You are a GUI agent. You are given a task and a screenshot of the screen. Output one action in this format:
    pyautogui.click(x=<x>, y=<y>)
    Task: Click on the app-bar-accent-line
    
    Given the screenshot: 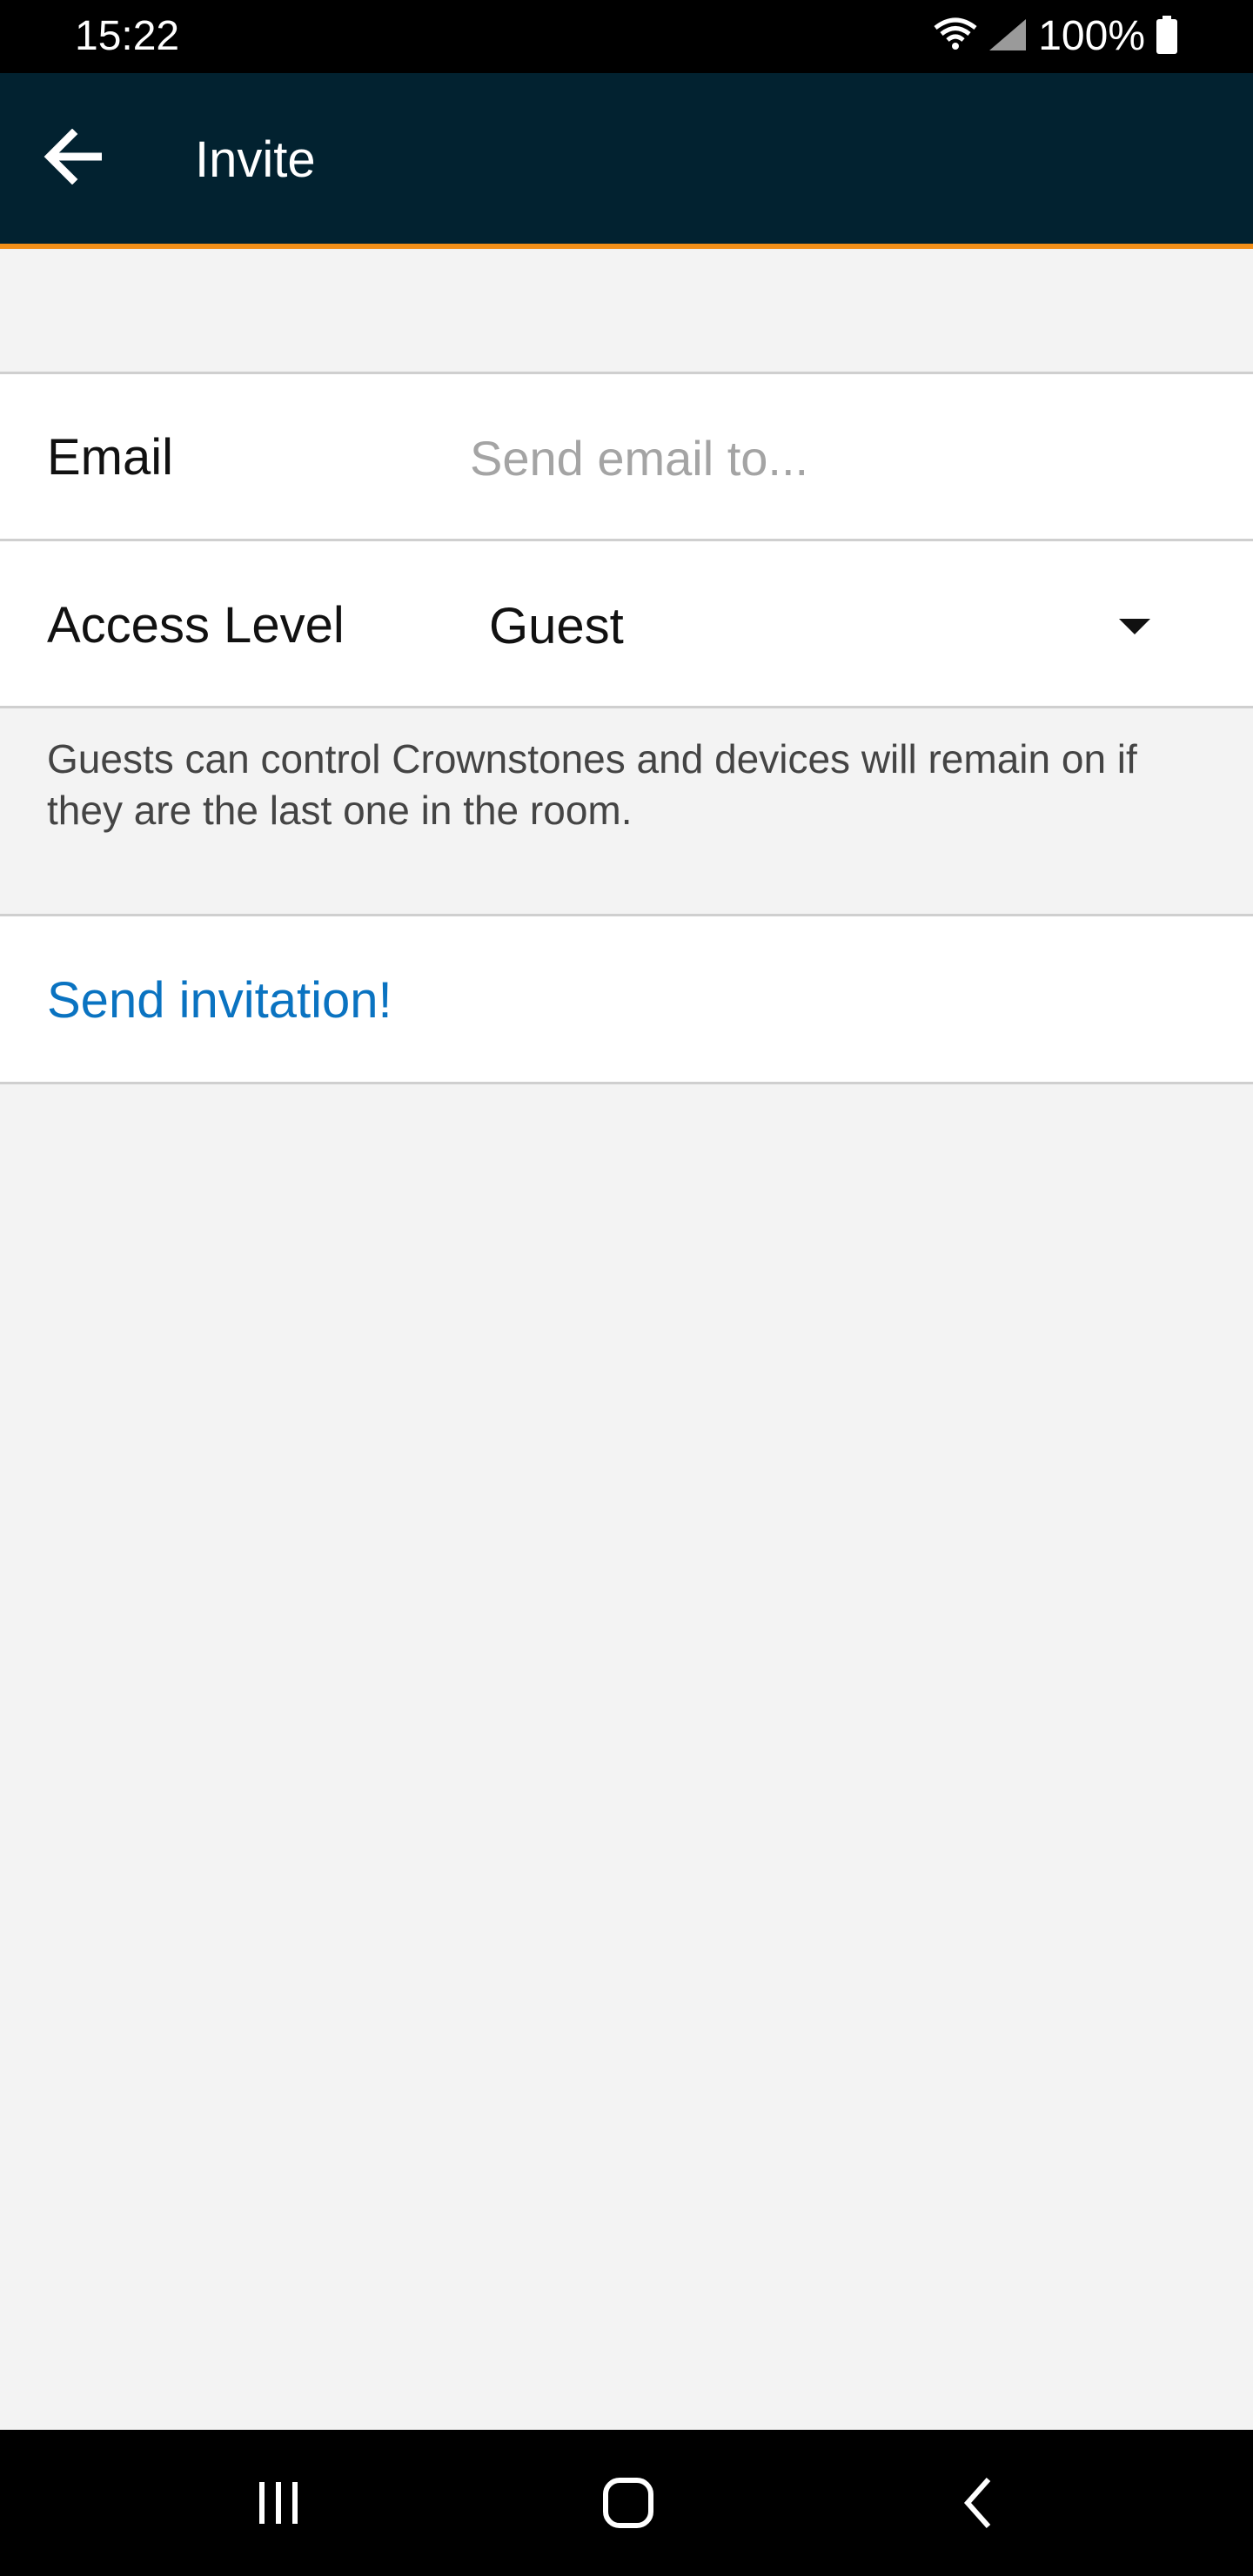 What is the action you would take?
    pyautogui.click(x=626, y=247)
    